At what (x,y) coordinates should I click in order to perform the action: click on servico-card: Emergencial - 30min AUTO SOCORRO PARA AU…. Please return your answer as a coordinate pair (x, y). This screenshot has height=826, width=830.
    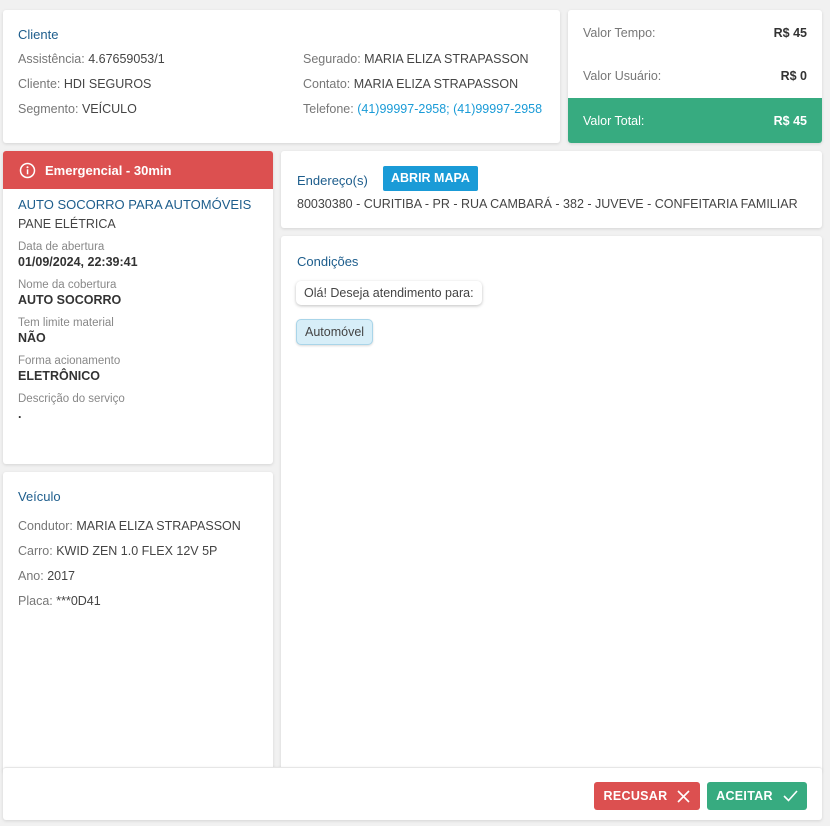
    Looking at the image, I should click on (138, 307).